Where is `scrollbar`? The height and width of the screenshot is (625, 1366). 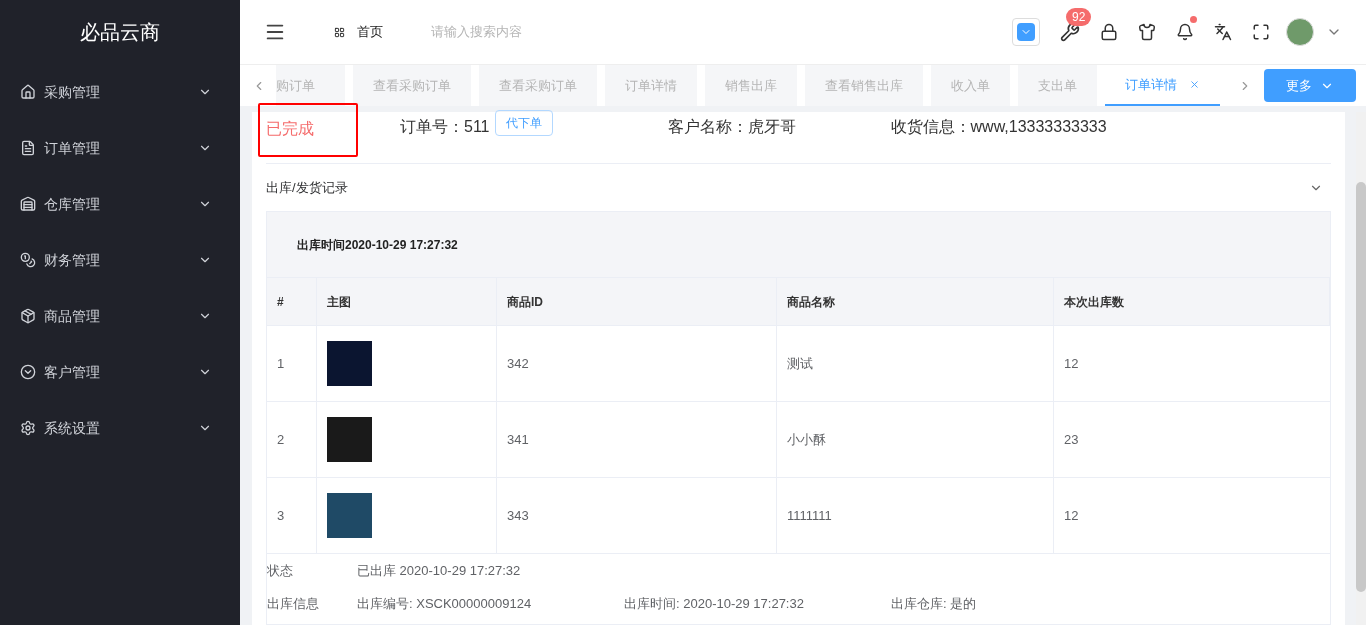 scrollbar is located at coordinates (1361, 368).